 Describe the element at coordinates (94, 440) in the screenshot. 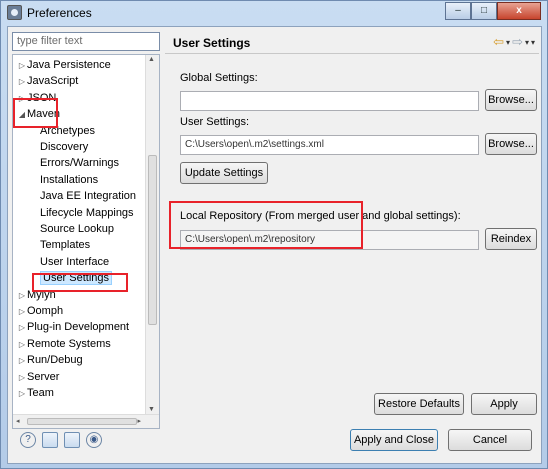

I see `record-icon: ◉` at that location.